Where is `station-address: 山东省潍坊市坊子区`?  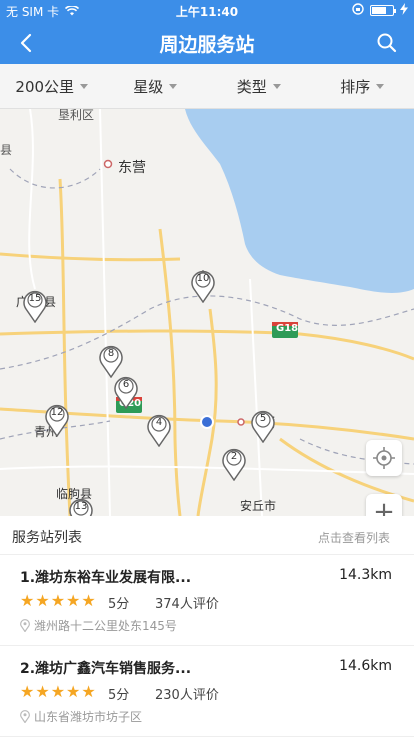 station-address: 山东省潍坊市坊子区 is located at coordinates (88, 716).